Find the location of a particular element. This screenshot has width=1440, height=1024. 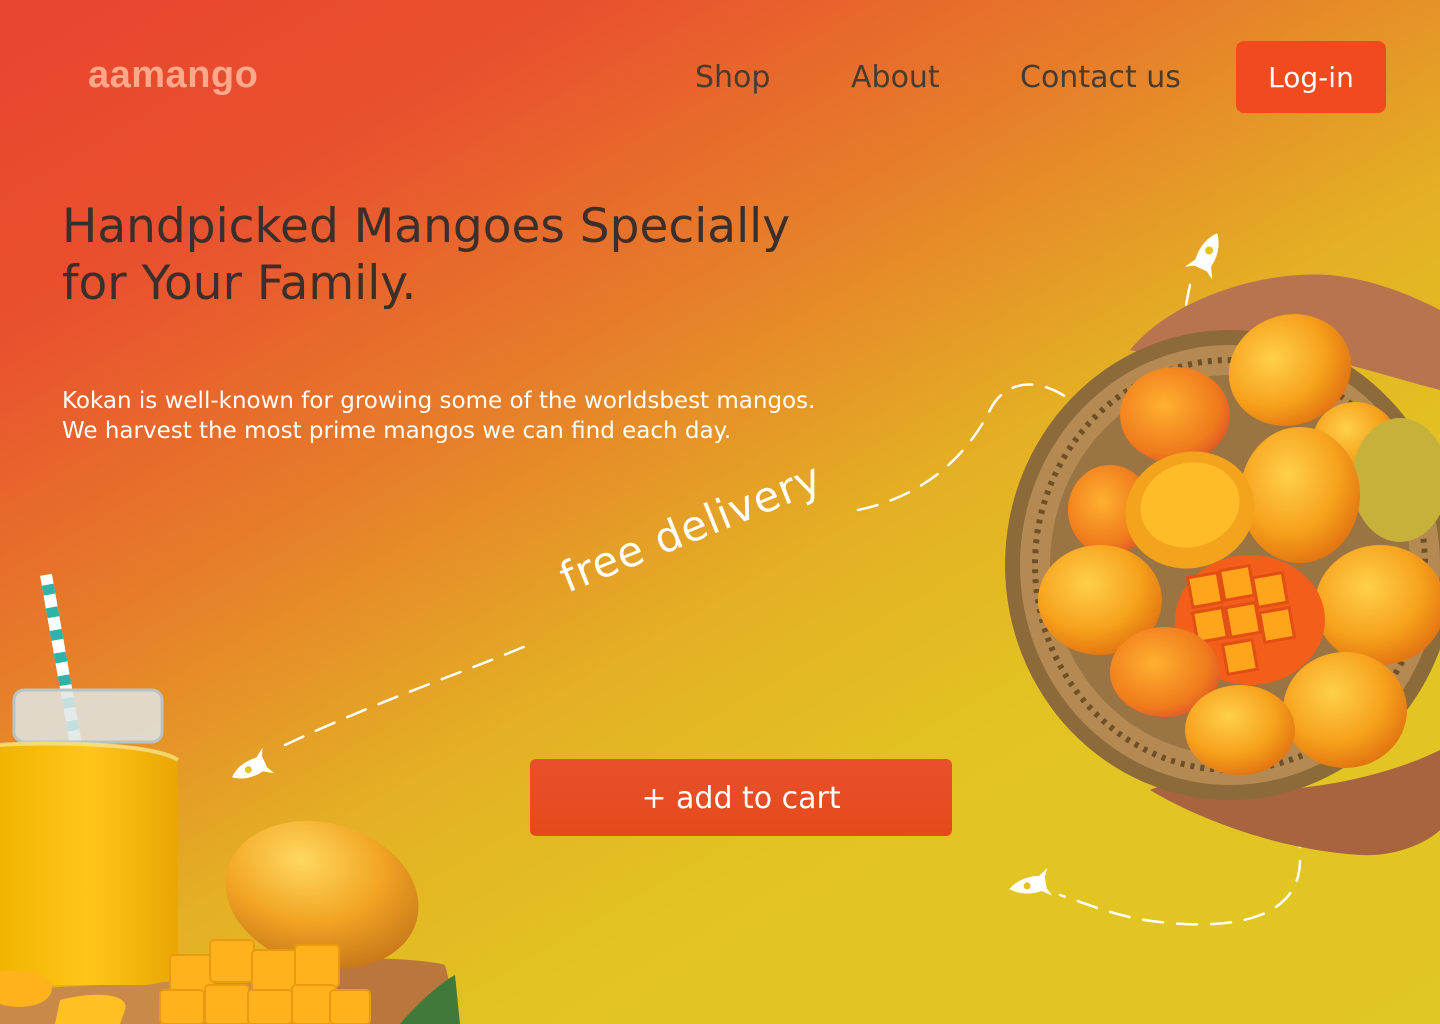

main-nav: Shop About Contact us is located at coordinates (720, 78).